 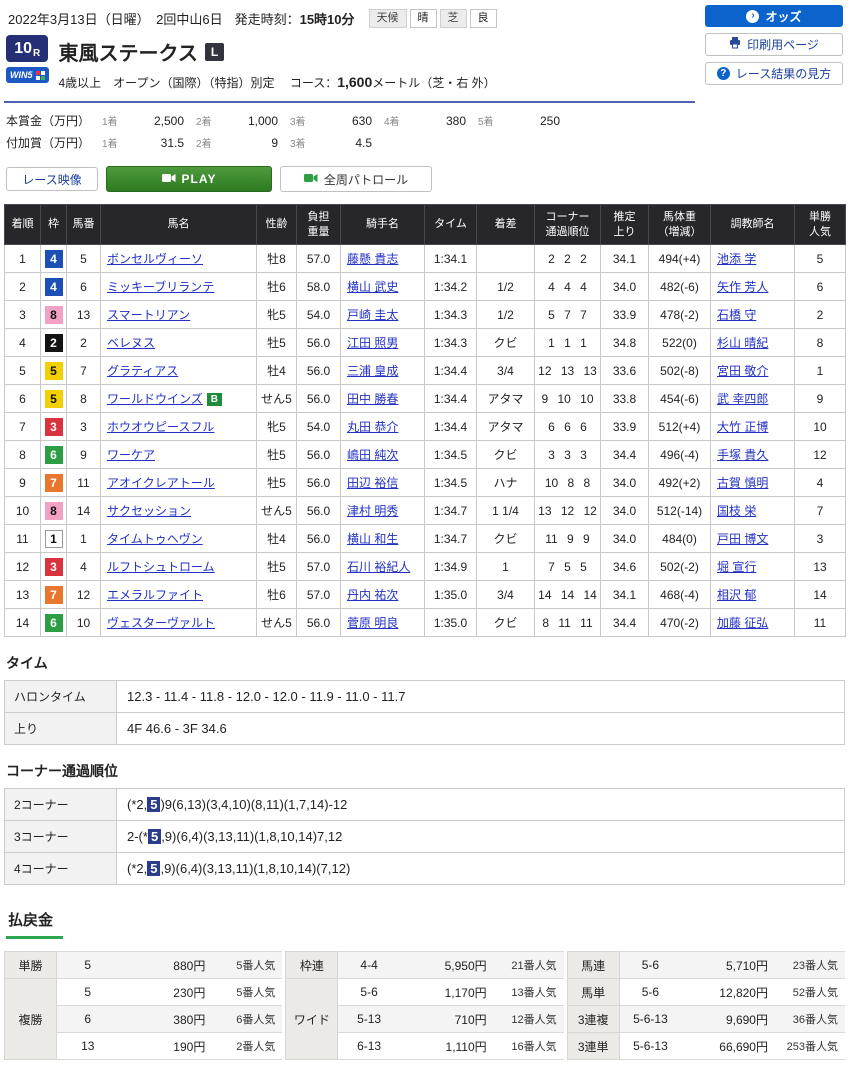 What do you see at coordinates (237, 120) in the screenshot?
I see `prize-pair: 2着 1,000` at bounding box center [237, 120].